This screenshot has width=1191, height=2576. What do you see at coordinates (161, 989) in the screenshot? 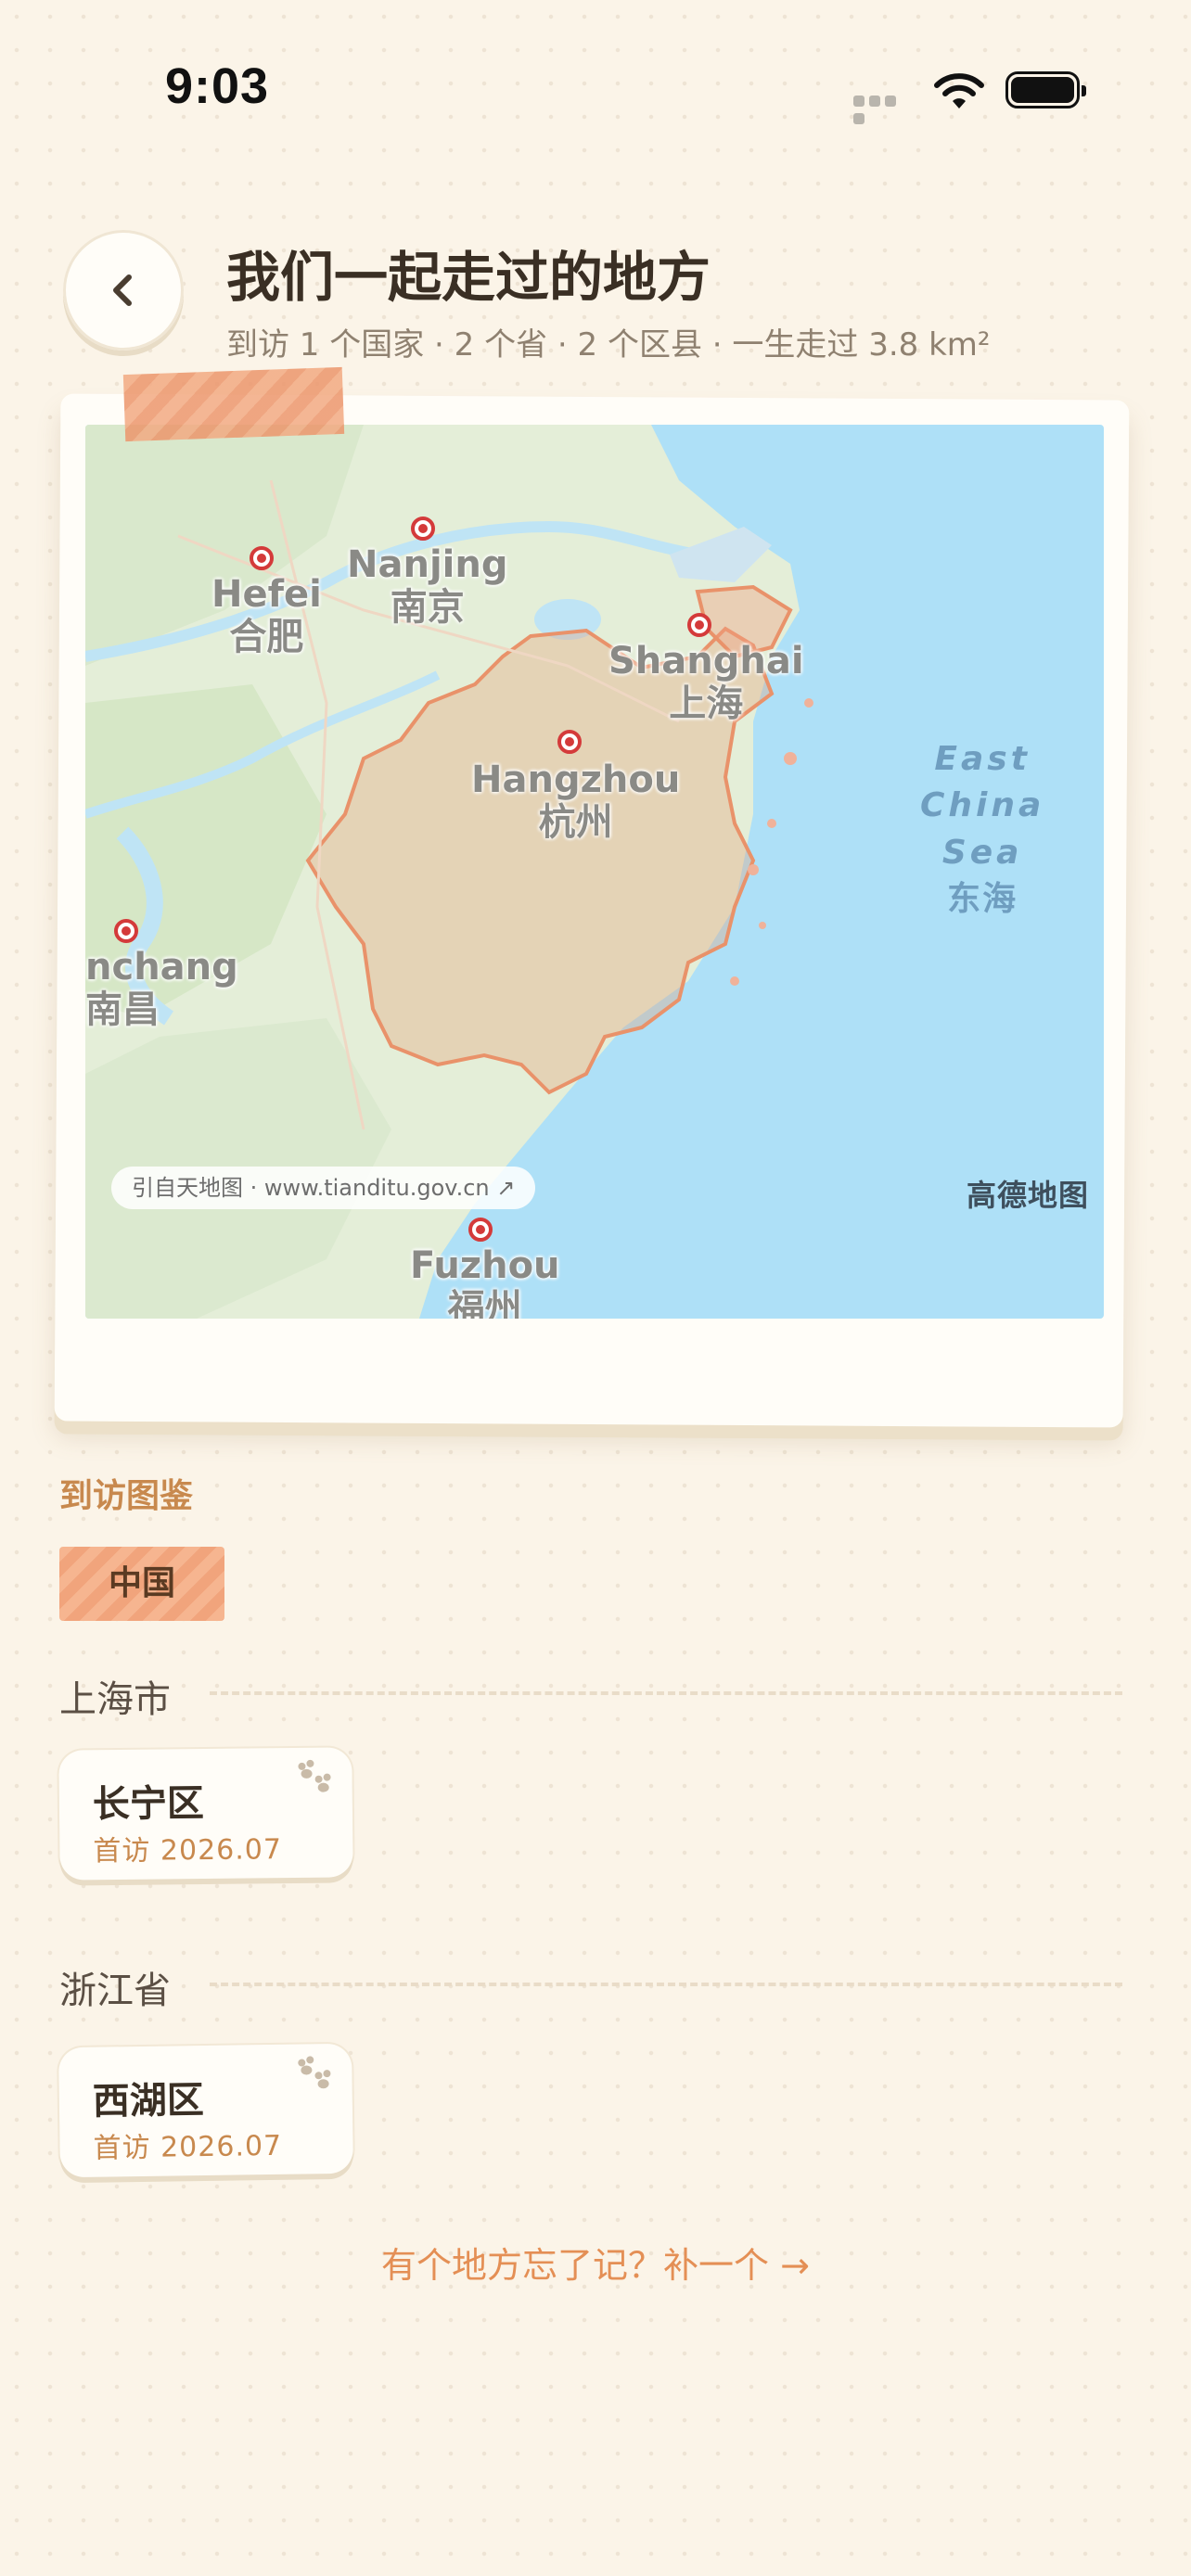
I see `city-label-nanchang: nchang 南昌` at bounding box center [161, 989].